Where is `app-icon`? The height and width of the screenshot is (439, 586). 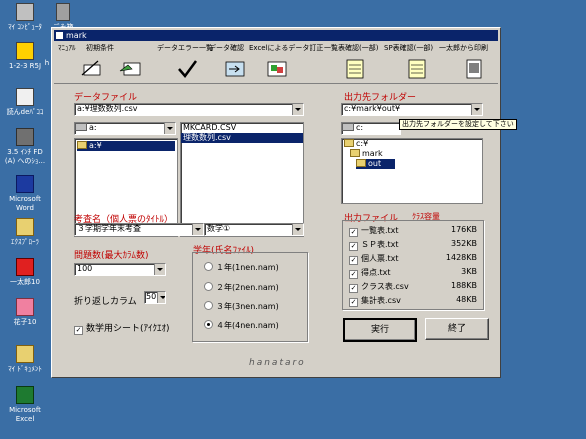 app-icon is located at coordinates (59, 35).